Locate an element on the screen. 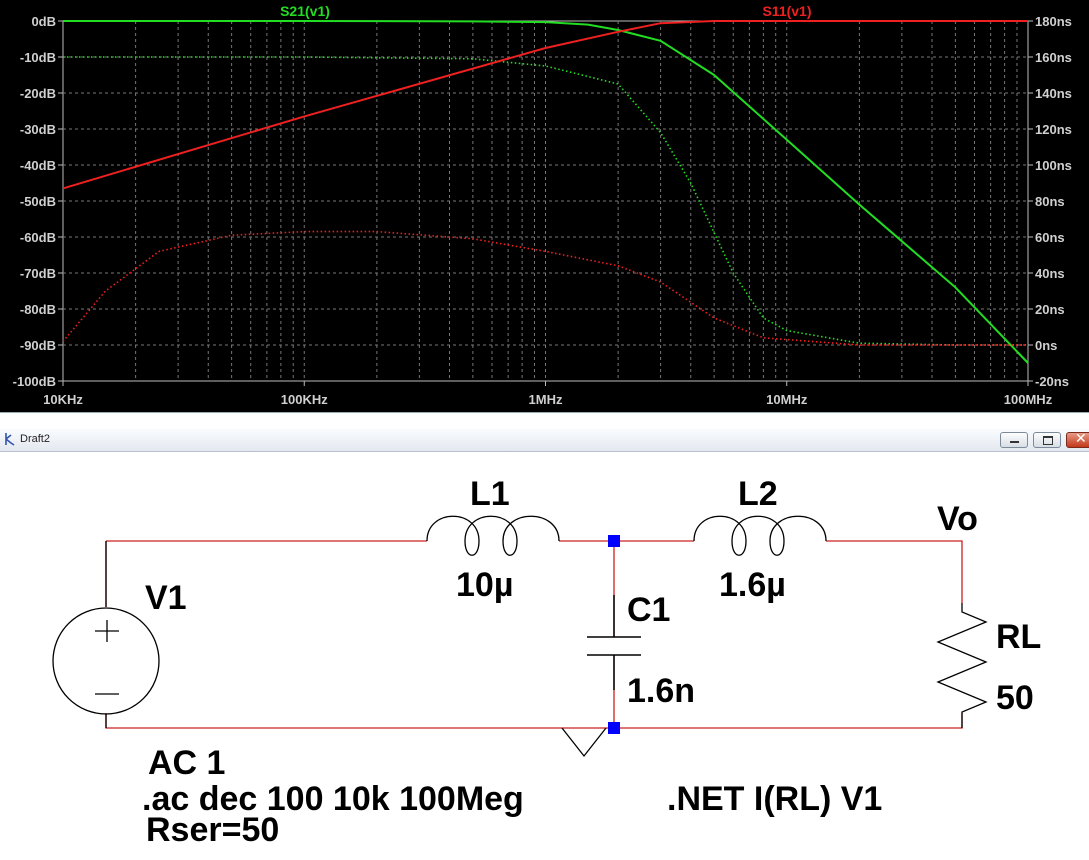 The height and width of the screenshot is (860, 1089). schematic-window-titlebar: Draft2 ✕ is located at coordinates (544, 434).